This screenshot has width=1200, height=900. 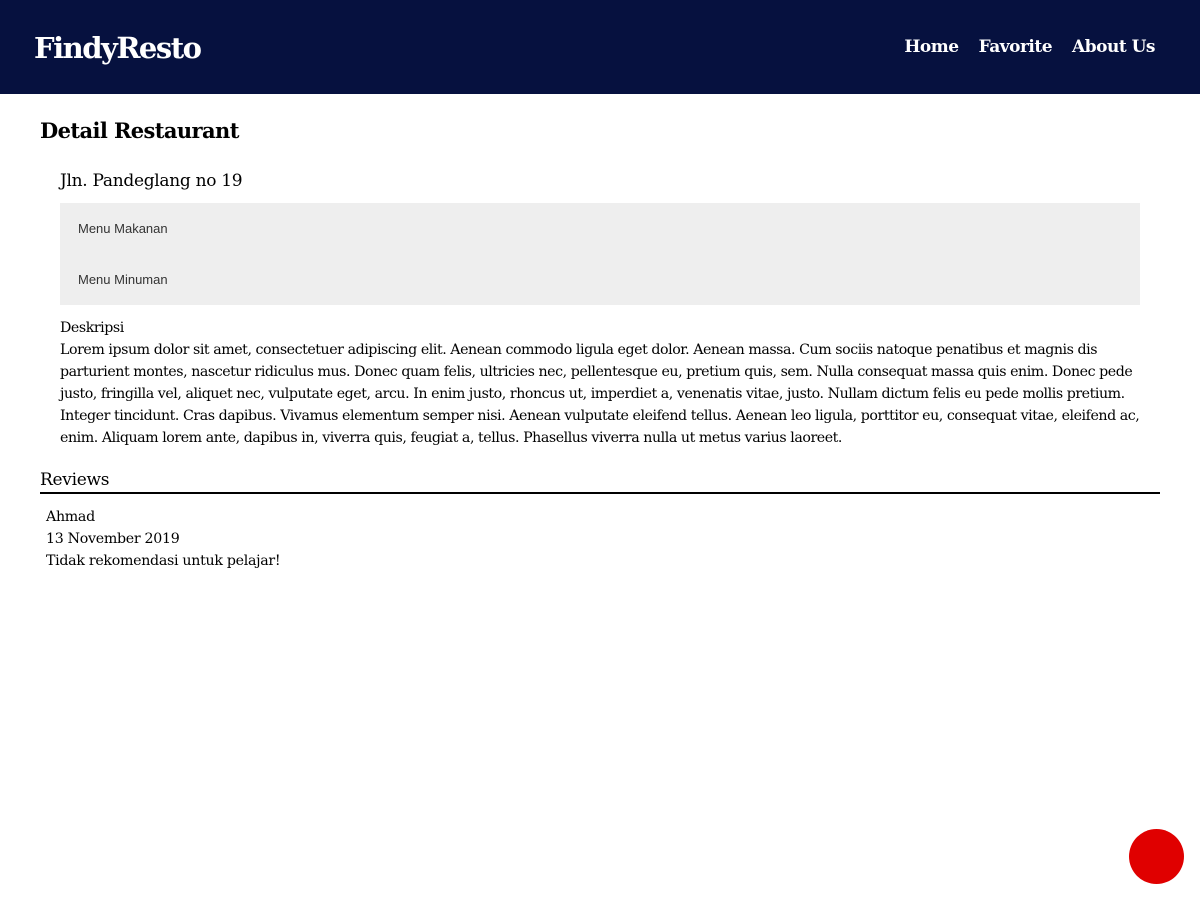 What do you see at coordinates (92, 328) in the screenshot?
I see `description-label: Deskripsi` at bounding box center [92, 328].